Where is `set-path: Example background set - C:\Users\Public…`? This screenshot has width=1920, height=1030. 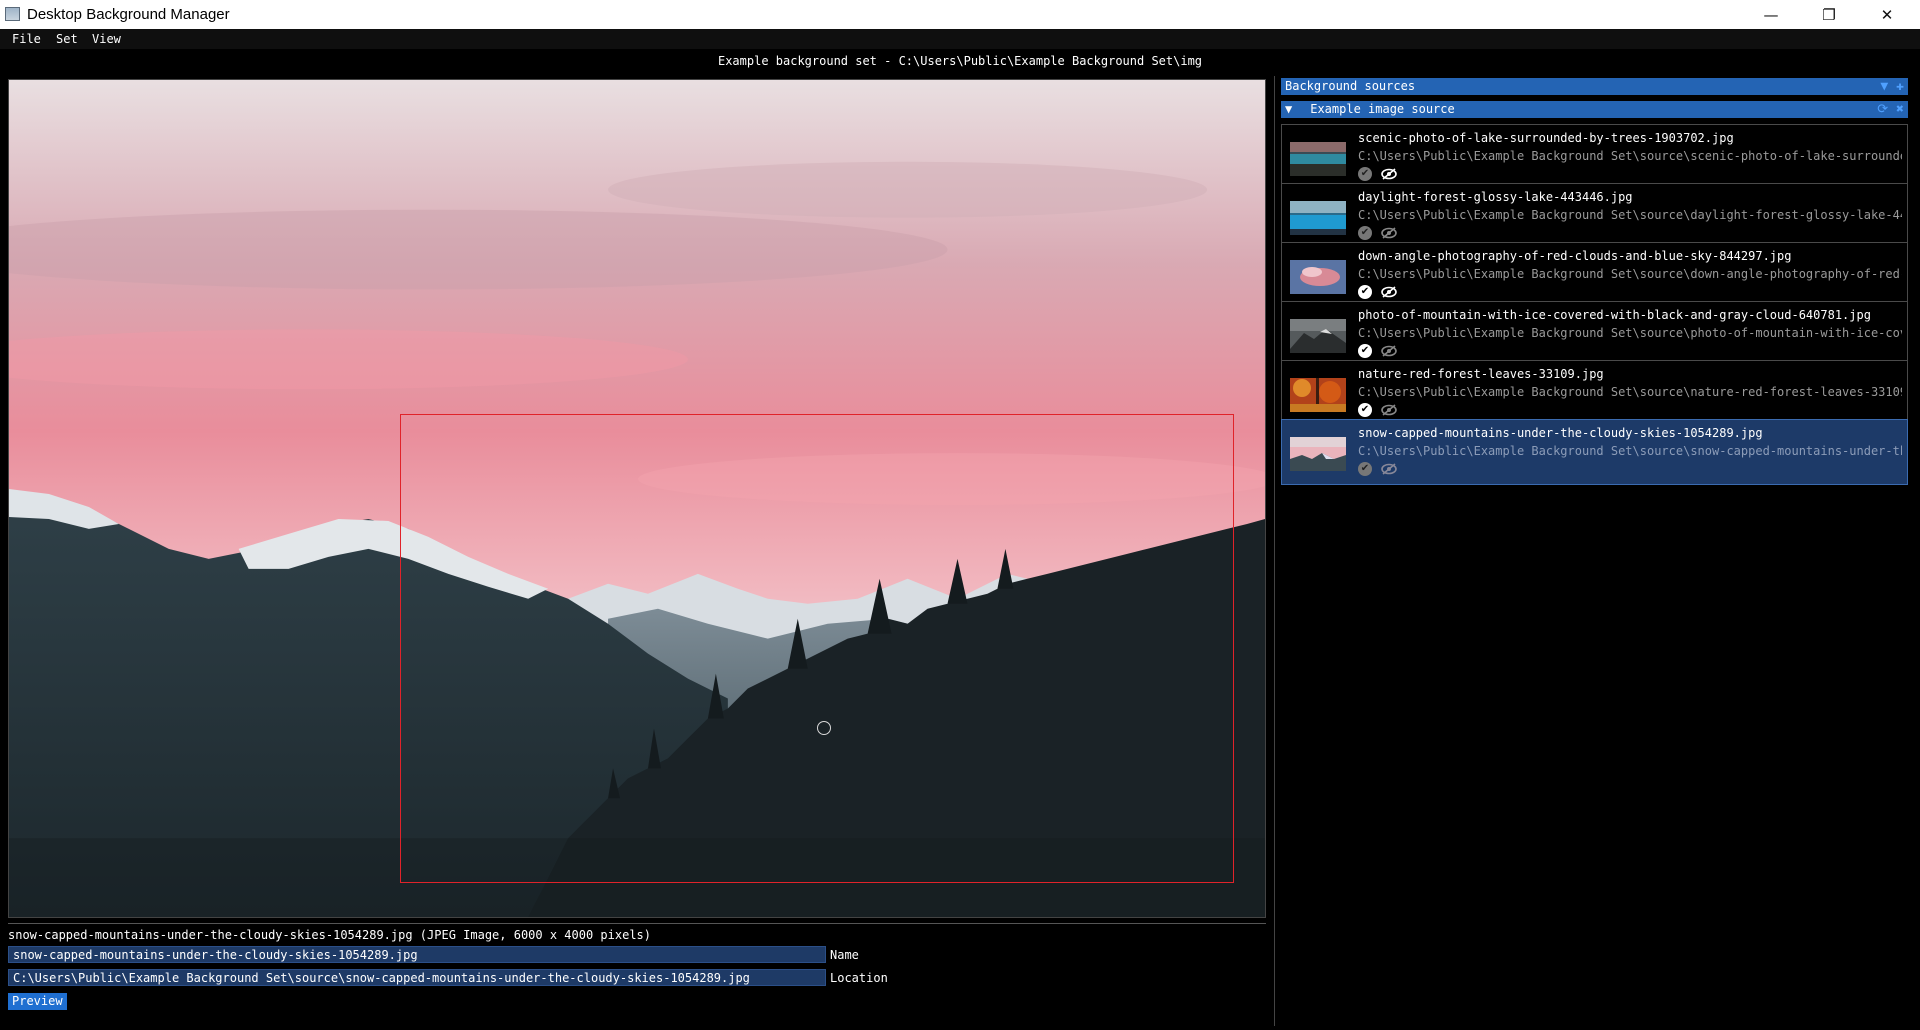 set-path: Example background set - C:\Users\Public… is located at coordinates (960, 61).